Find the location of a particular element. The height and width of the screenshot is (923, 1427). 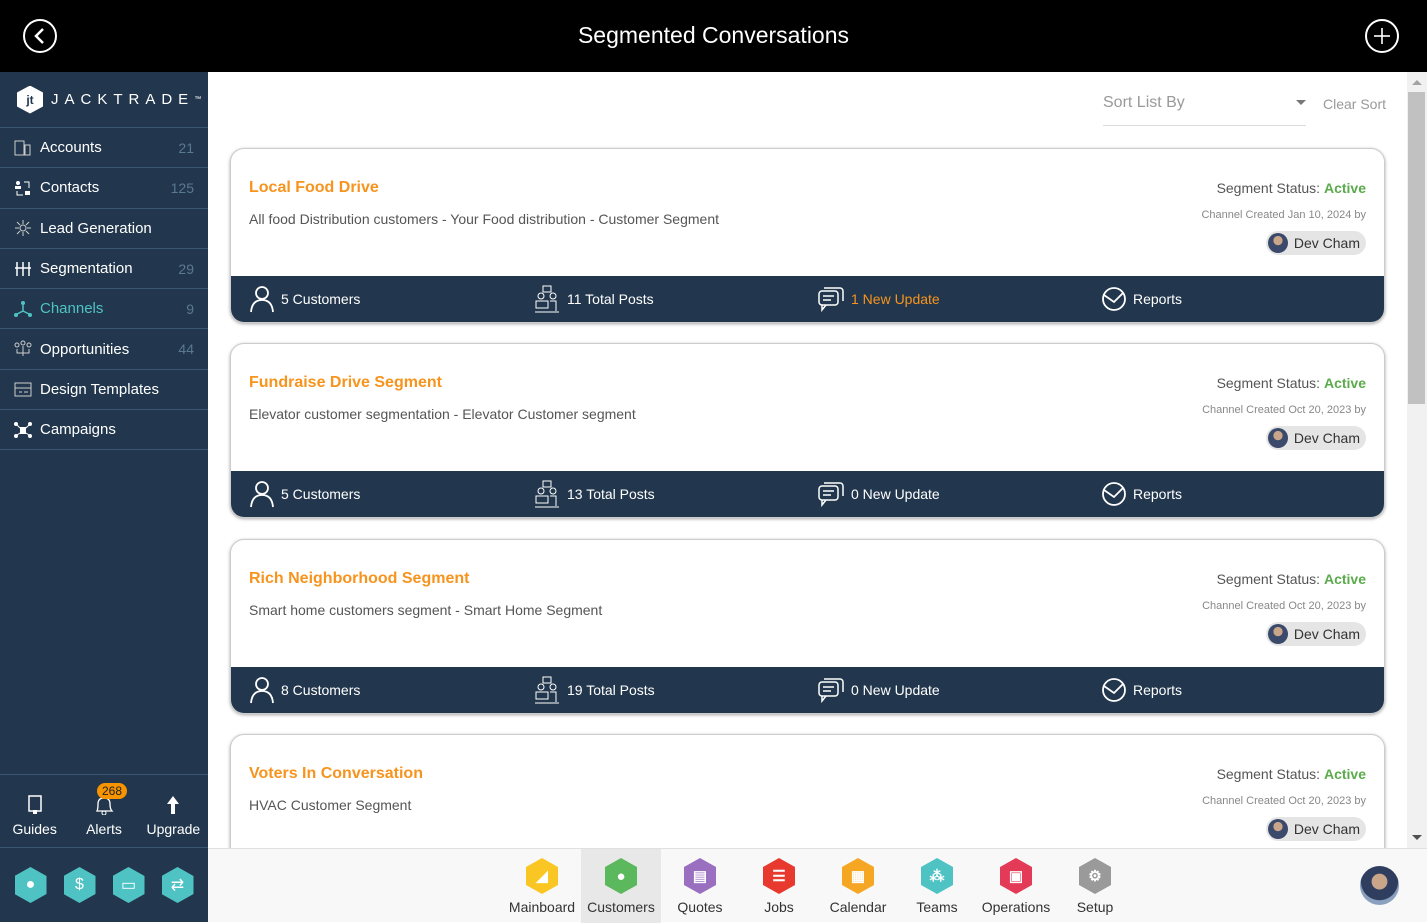

sidebar-item-segmentation: Segmentation 29 is located at coordinates (104, 269).